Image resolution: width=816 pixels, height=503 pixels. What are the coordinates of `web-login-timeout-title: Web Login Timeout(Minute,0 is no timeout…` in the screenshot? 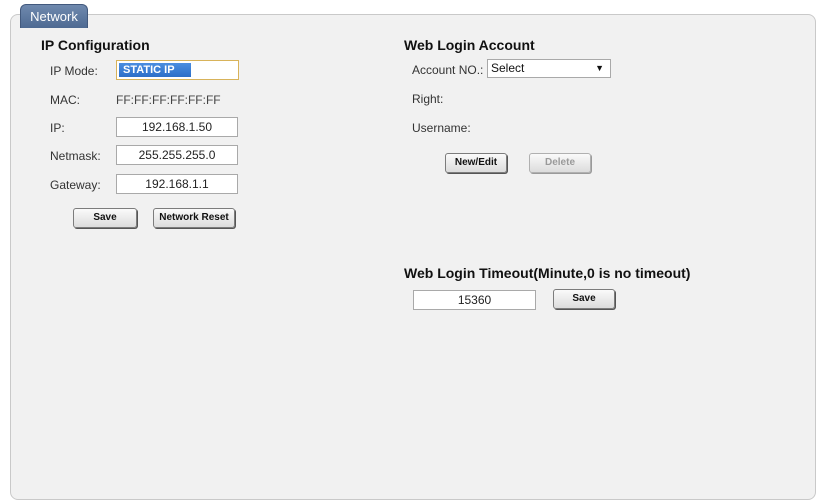 It's located at (547, 273).